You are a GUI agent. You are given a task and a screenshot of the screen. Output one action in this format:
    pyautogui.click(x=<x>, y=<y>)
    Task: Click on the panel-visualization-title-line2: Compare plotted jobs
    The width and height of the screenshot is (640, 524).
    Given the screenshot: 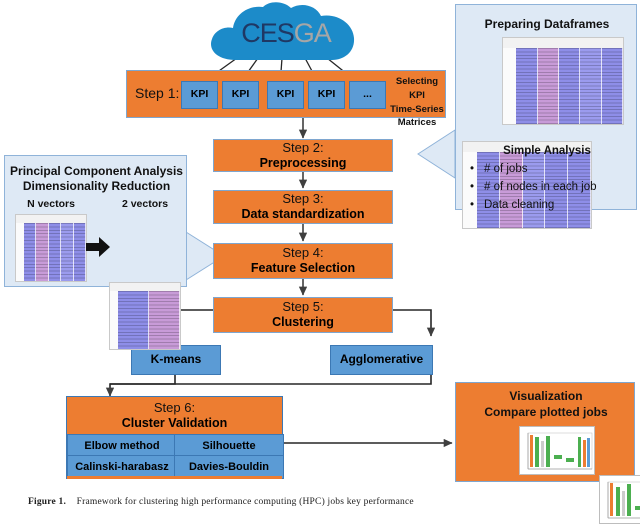 What is the action you would take?
    pyautogui.click(x=546, y=411)
    